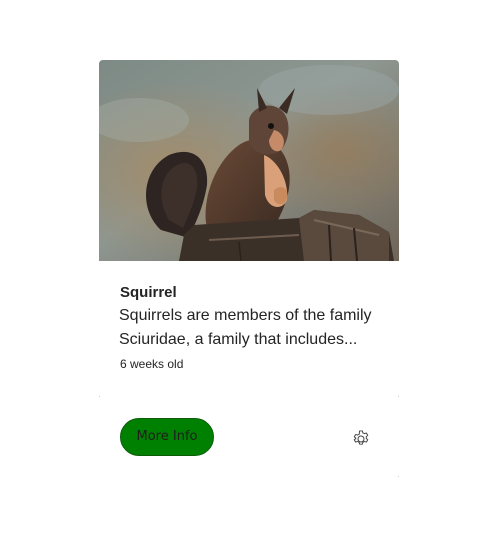 The height and width of the screenshot is (557, 484). What do you see at coordinates (148, 292) in the screenshot?
I see `card-title: Squirrel` at bounding box center [148, 292].